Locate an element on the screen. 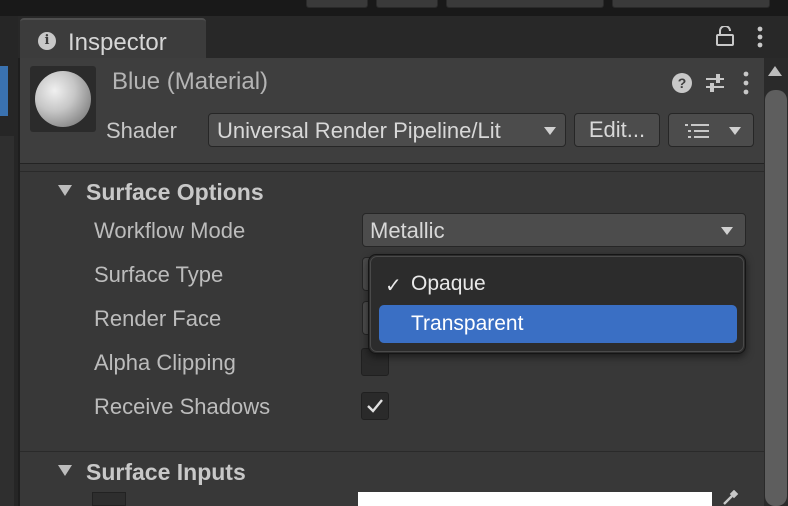  material-preview is located at coordinates (63, 99).